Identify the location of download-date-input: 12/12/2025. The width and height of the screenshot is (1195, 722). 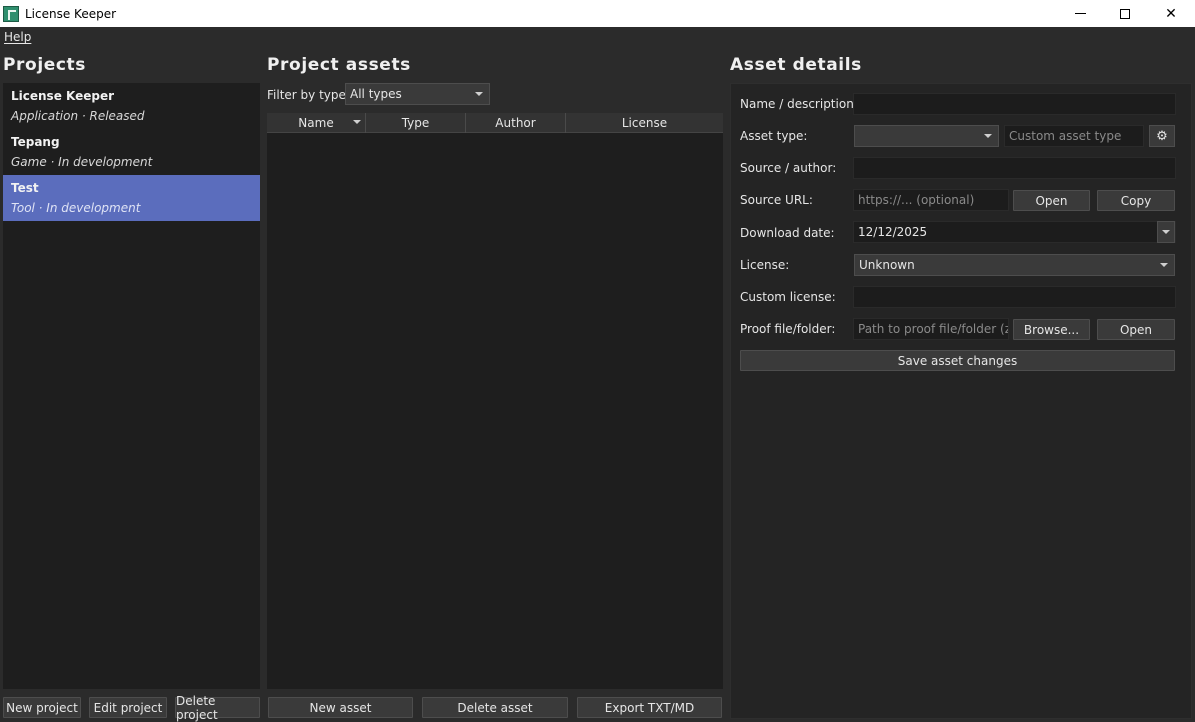
(1014, 232).